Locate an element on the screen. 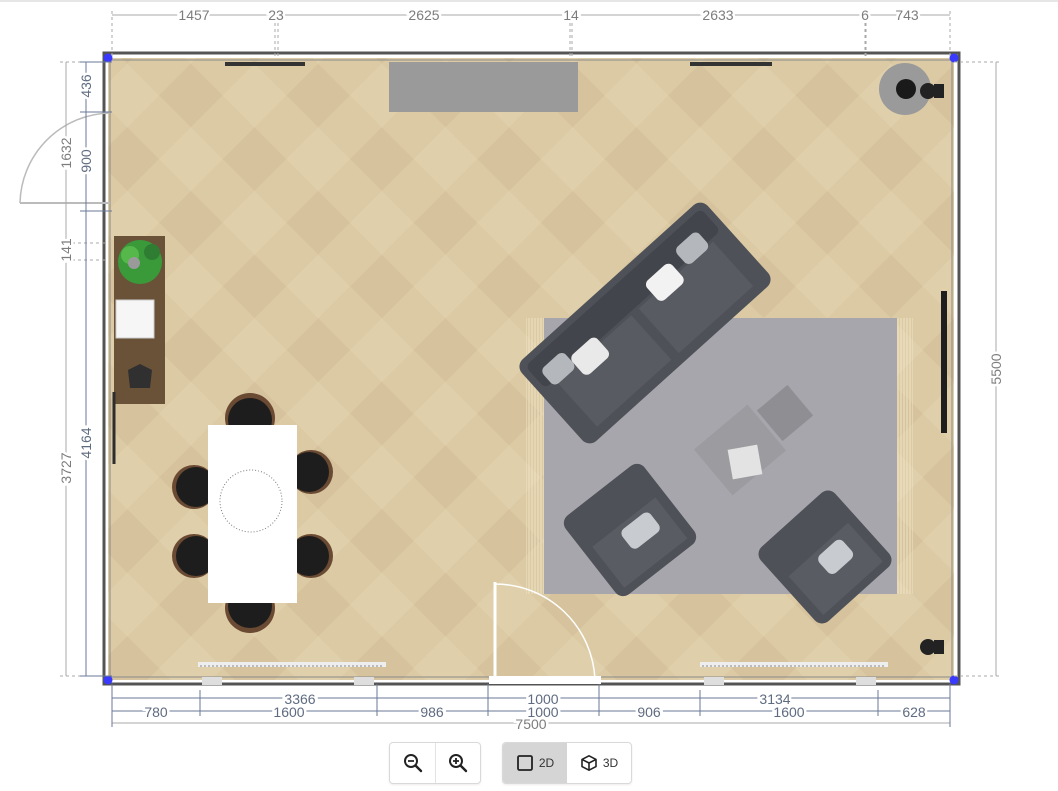 This screenshot has height=791, width=1058. zoom-toolbar is located at coordinates (435, 763).